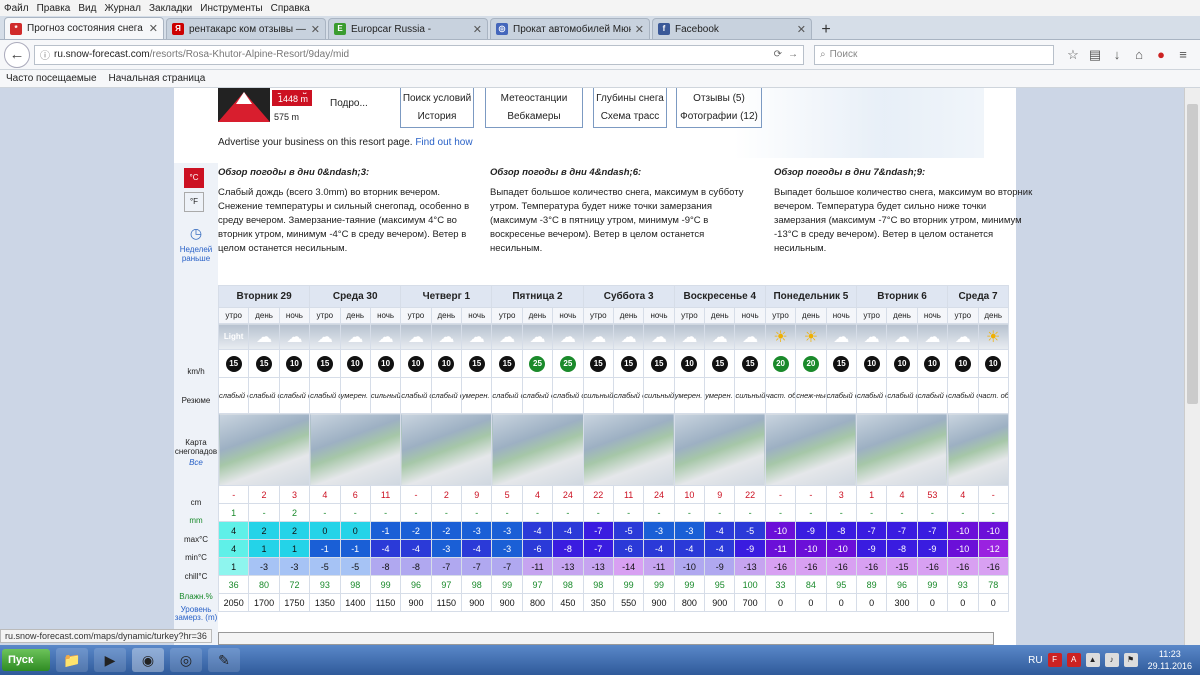 Image resolution: width=1200 pixels, height=675 pixels. What do you see at coordinates (196, 233) in the screenshot?
I see `clock-icon: ◷` at bounding box center [196, 233].